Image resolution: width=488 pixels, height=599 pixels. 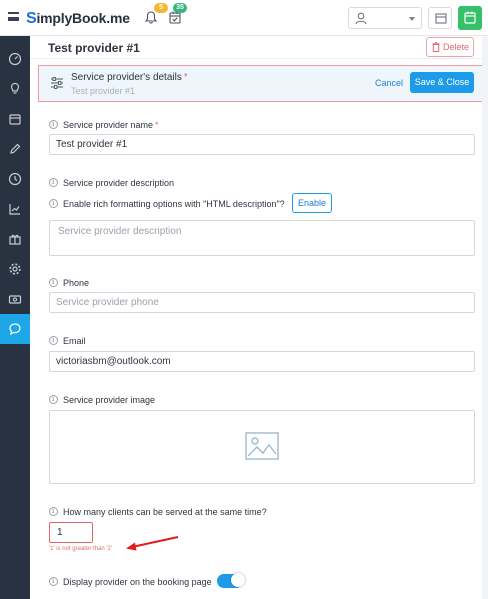 I want to click on name-label: Service provider name*, so click(x=104, y=125).